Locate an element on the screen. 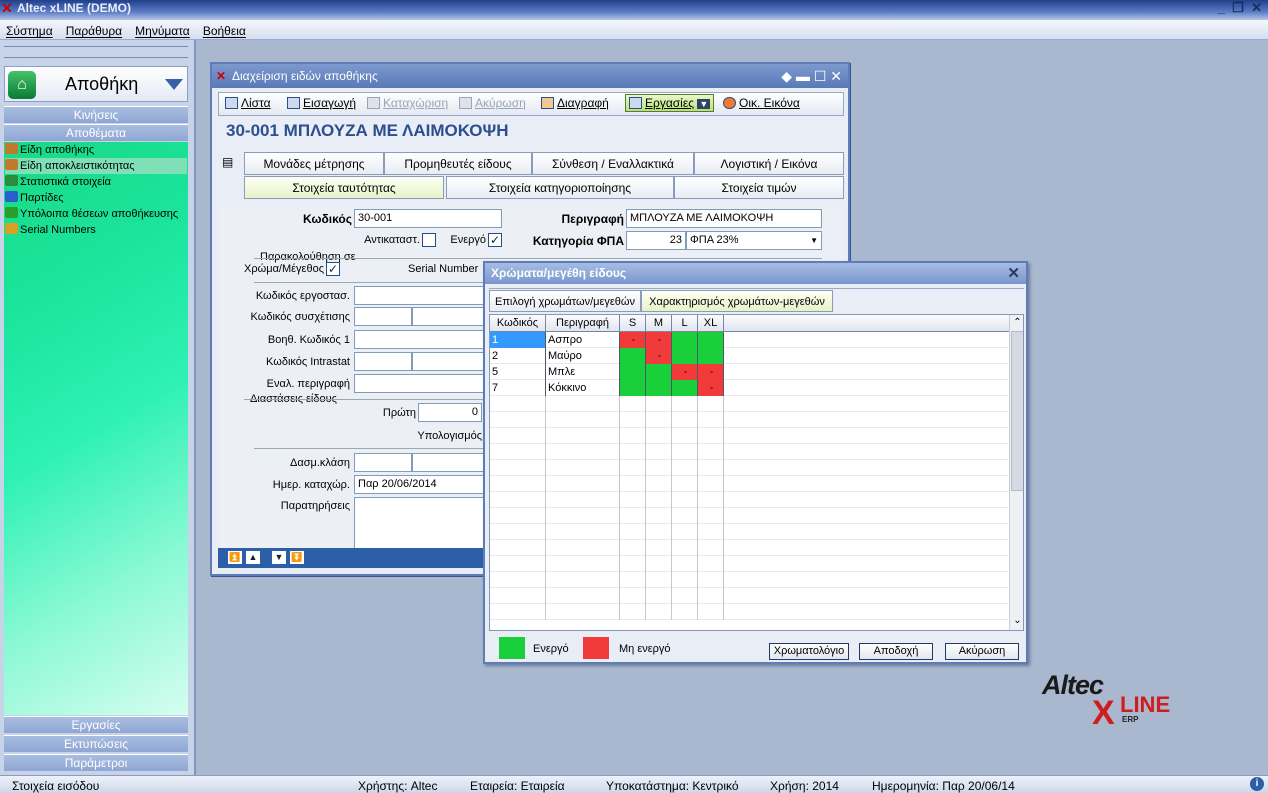 The height and width of the screenshot is (793, 1268). cell-code: 5 is located at coordinates (518, 372).